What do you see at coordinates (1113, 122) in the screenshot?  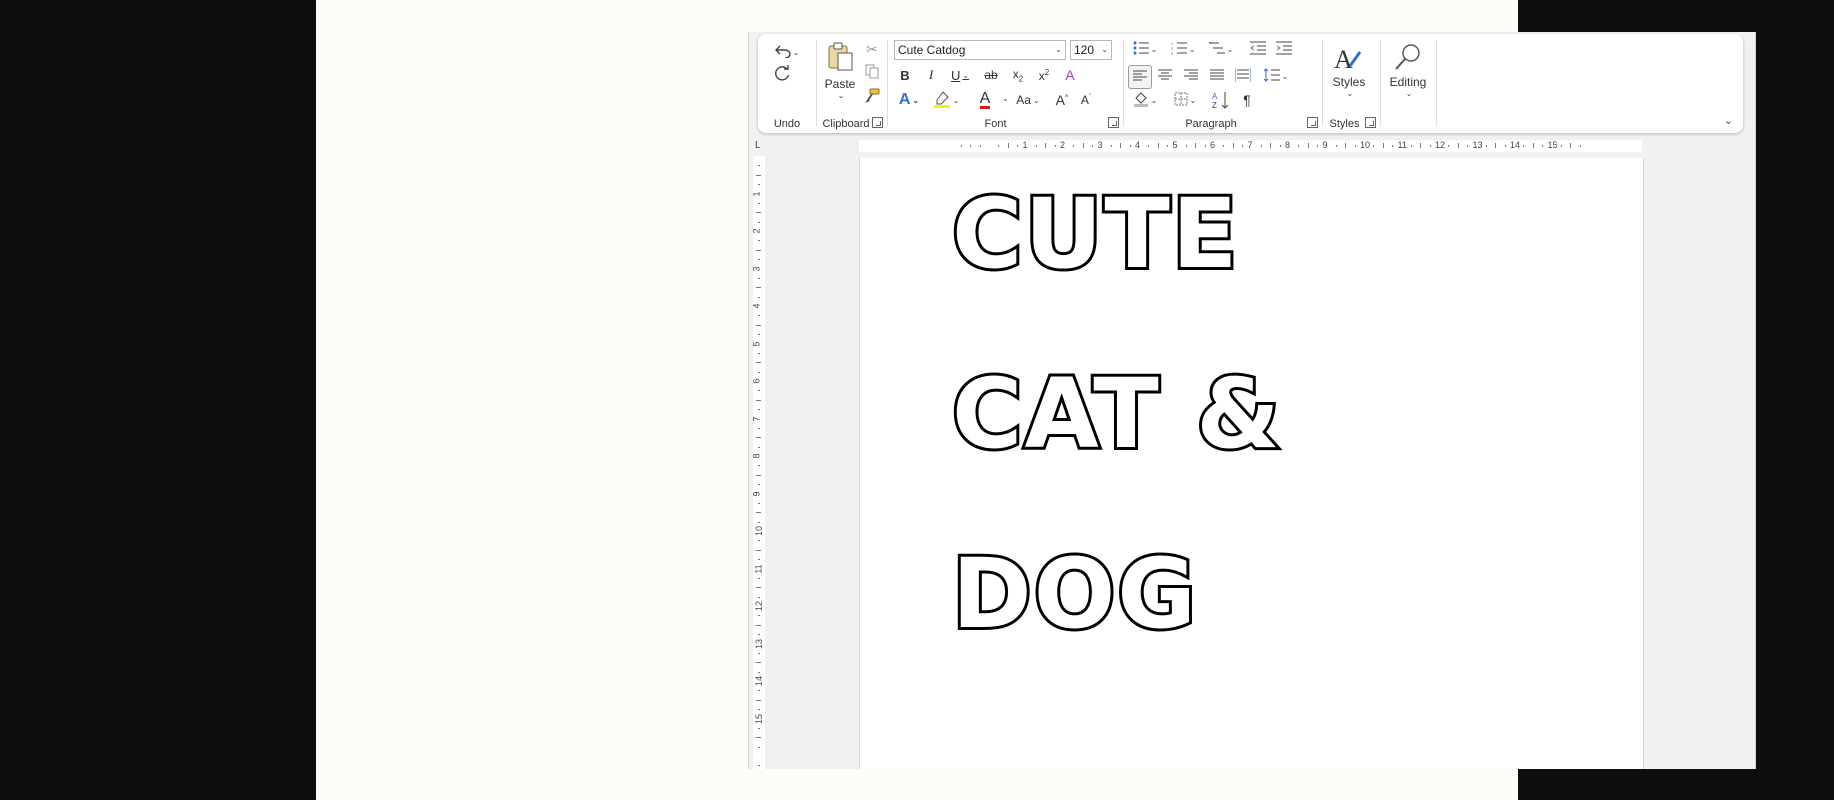 I see `font-launcher-icon` at bounding box center [1113, 122].